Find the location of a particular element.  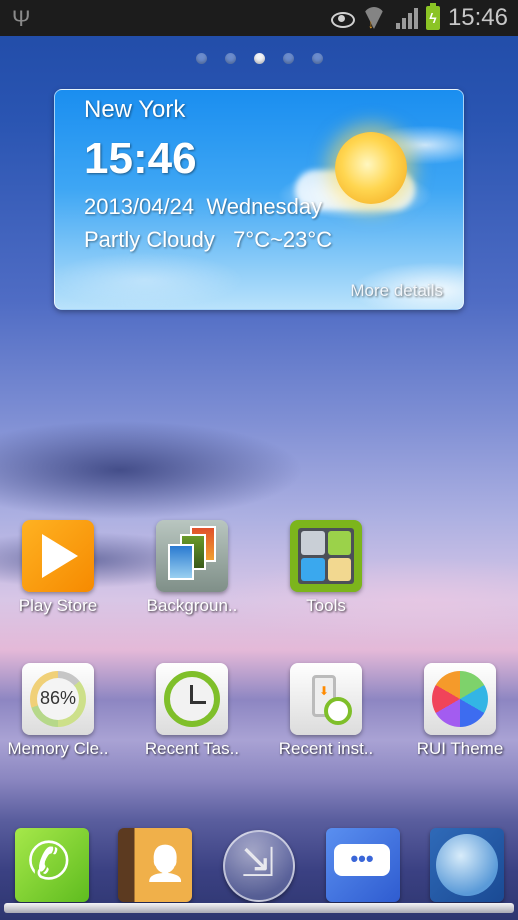

app-rui-theme: RUI Theme is located at coordinates (460, 711).